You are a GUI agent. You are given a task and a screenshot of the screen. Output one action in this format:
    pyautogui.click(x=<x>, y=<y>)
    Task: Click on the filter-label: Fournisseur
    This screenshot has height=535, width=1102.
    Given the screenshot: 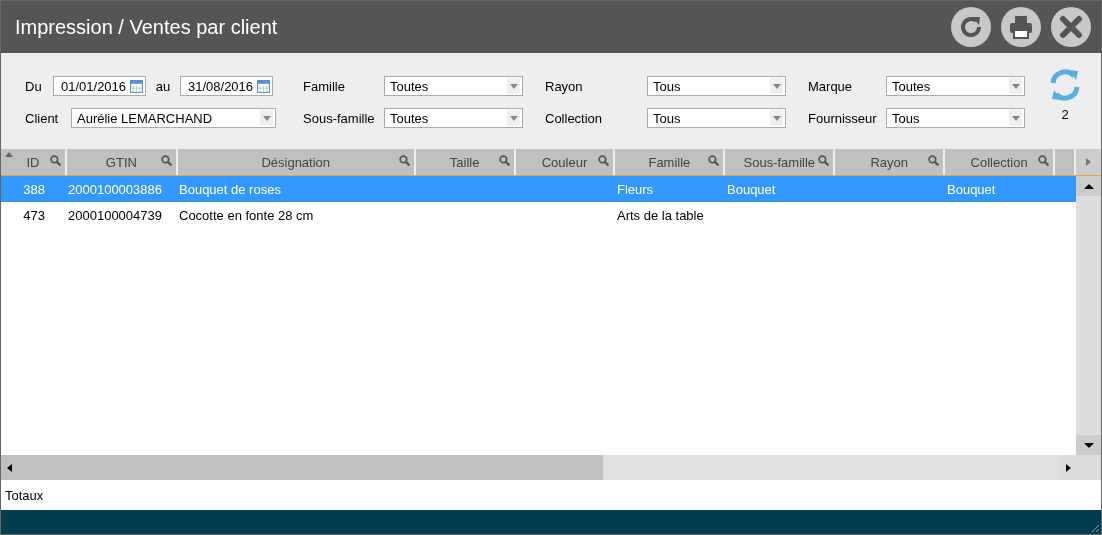 What is the action you would take?
    pyautogui.click(x=843, y=118)
    